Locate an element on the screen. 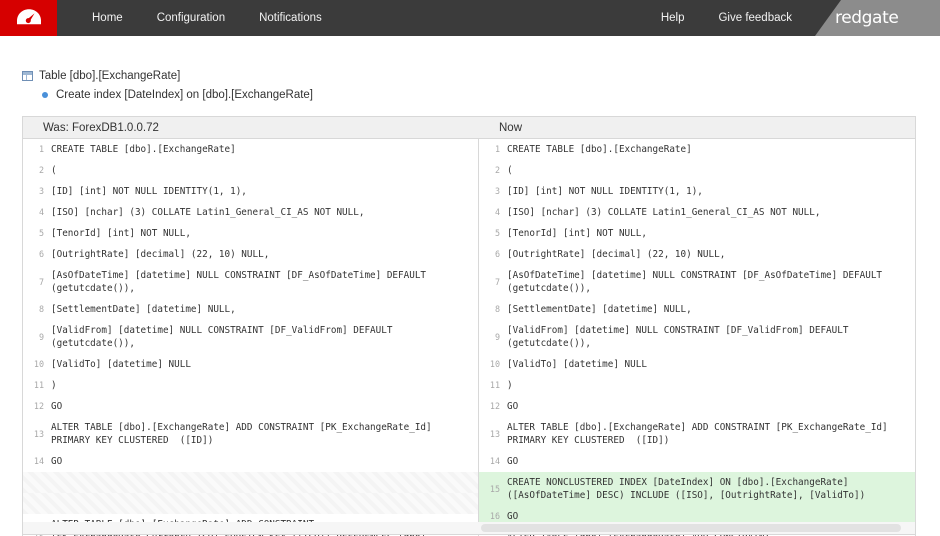 This screenshot has width=940, height=536. horizontal-scrollbar is located at coordinates (469, 528).